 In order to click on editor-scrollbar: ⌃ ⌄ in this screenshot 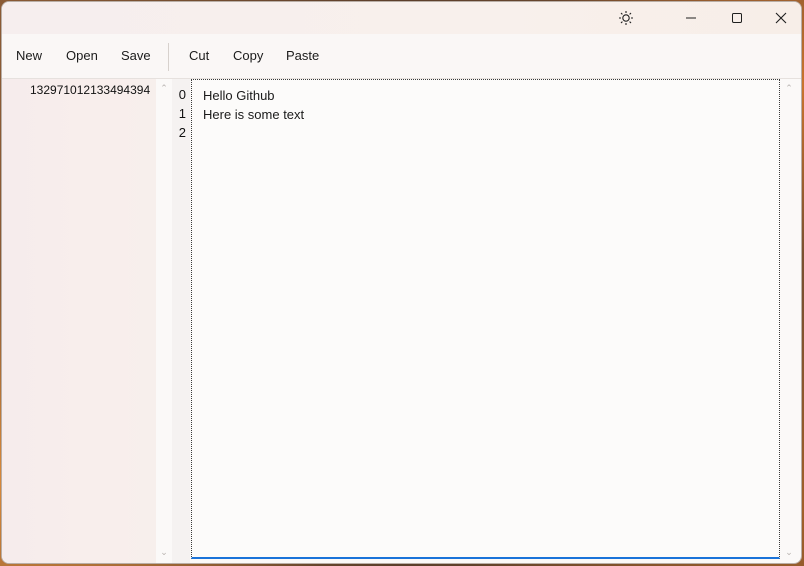, I will do `click(789, 321)`.